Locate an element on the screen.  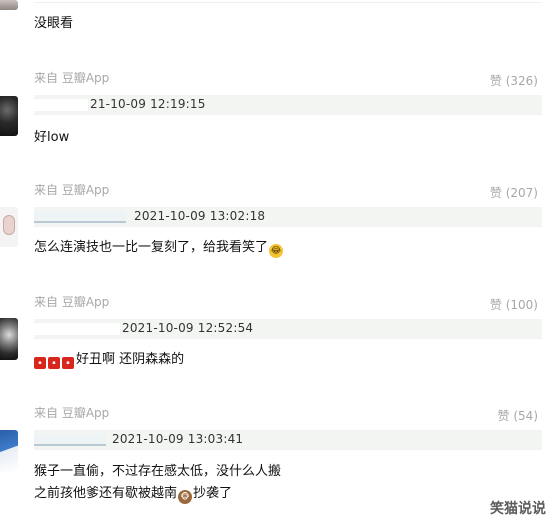
comment-text-part: 之前孩他爹还有歇被越南 is located at coordinates (106, 493).